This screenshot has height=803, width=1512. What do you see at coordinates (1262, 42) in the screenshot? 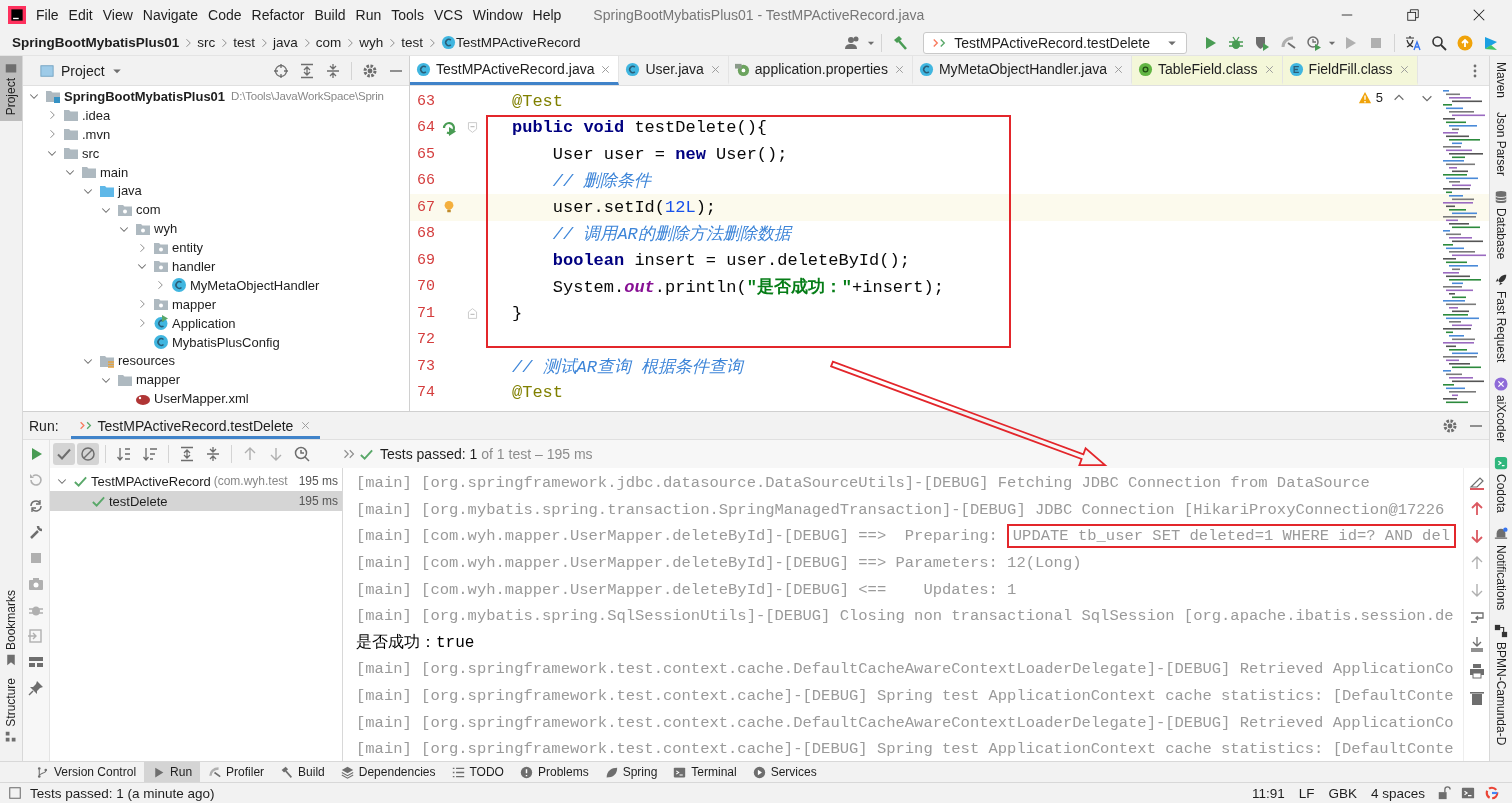
I see `coverage-icon` at bounding box center [1262, 42].